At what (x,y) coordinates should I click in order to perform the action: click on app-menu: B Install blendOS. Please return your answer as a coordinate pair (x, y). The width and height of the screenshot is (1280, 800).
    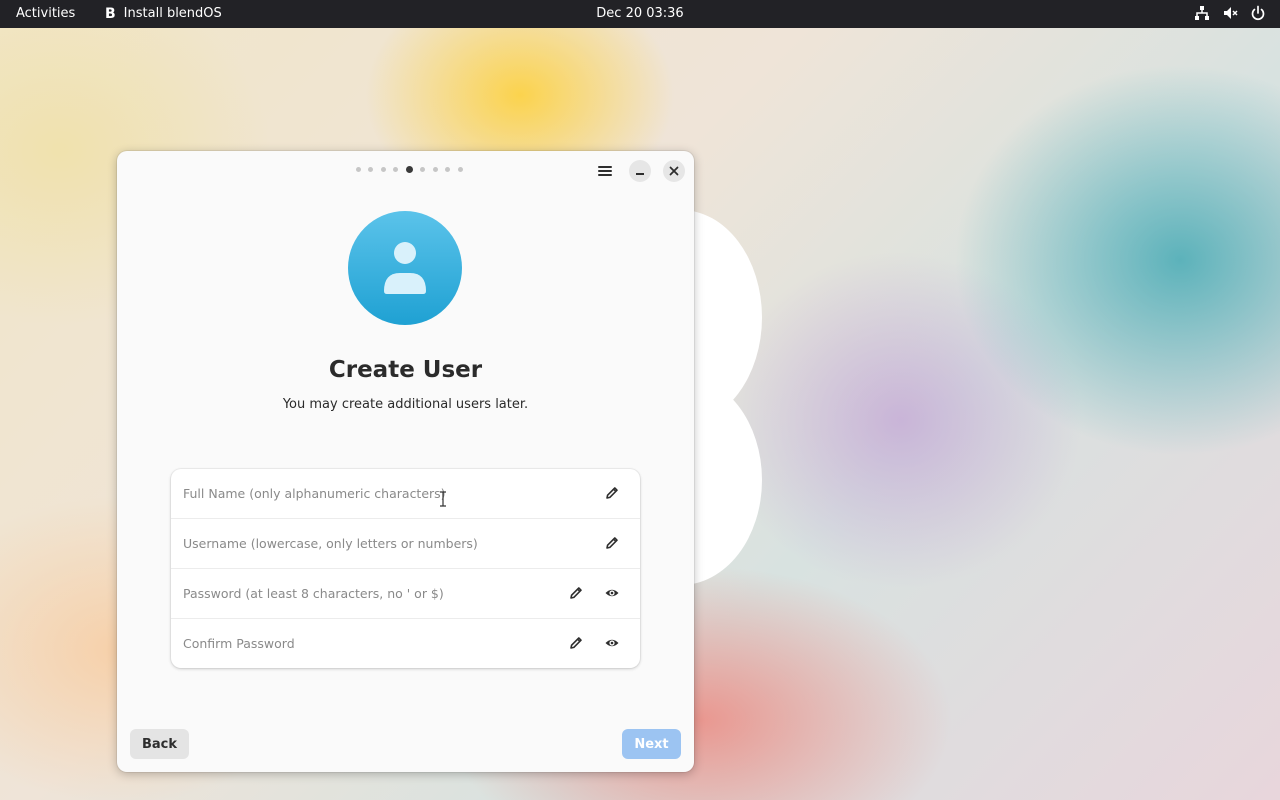
    Looking at the image, I should click on (163, 13).